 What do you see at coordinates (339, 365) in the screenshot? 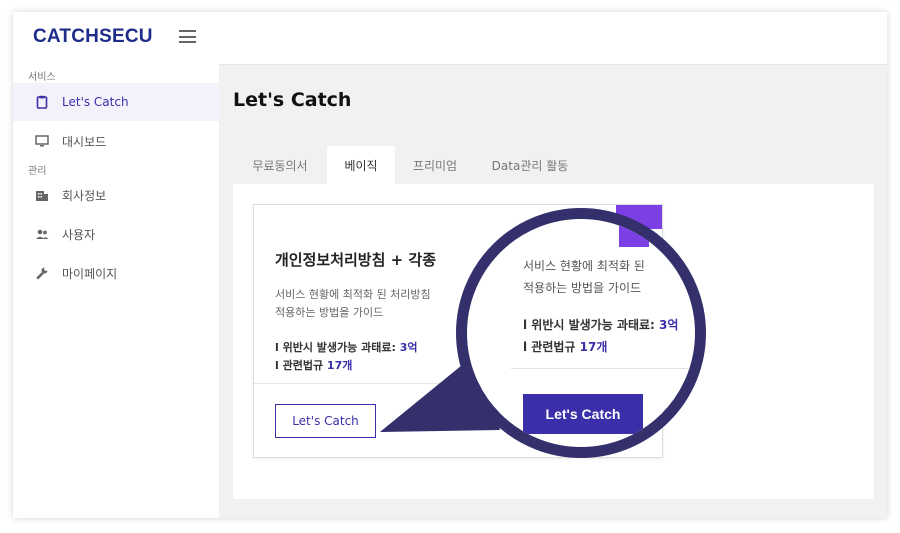
I see `card-laws-value: 17개` at bounding box center [339, 365].